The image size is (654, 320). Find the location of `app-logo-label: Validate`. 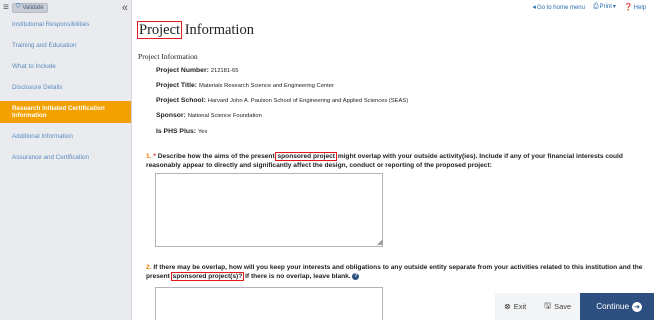

app-logo-label: Validate is located at coordinates (33, 7).